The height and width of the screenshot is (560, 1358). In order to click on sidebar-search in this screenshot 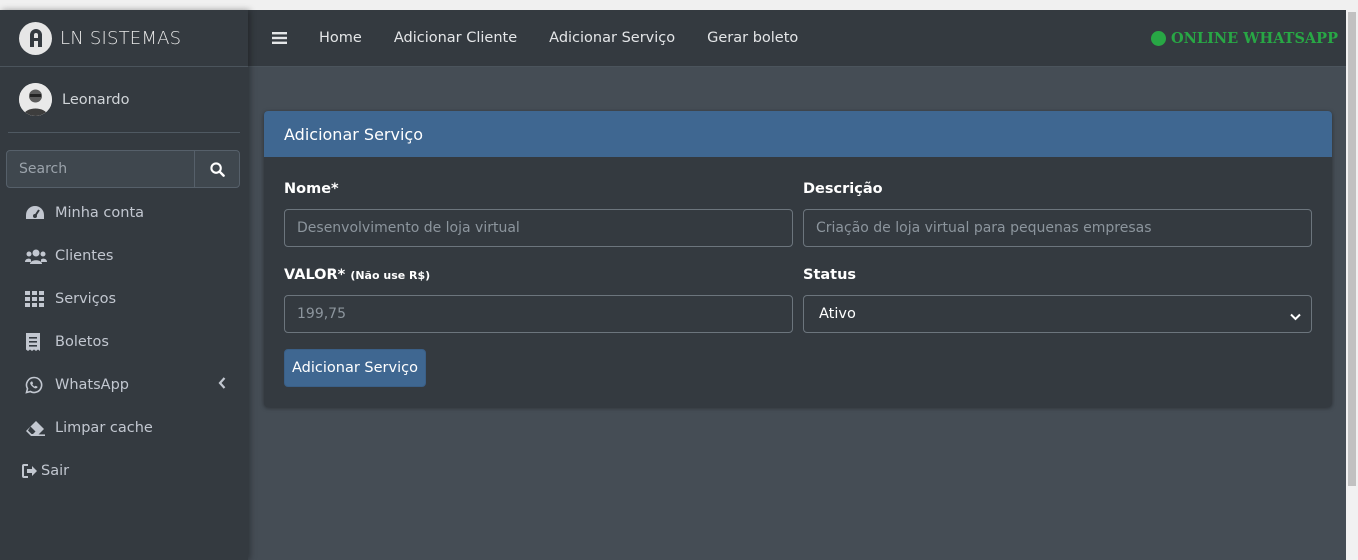, I will do `click(123, 169)`.